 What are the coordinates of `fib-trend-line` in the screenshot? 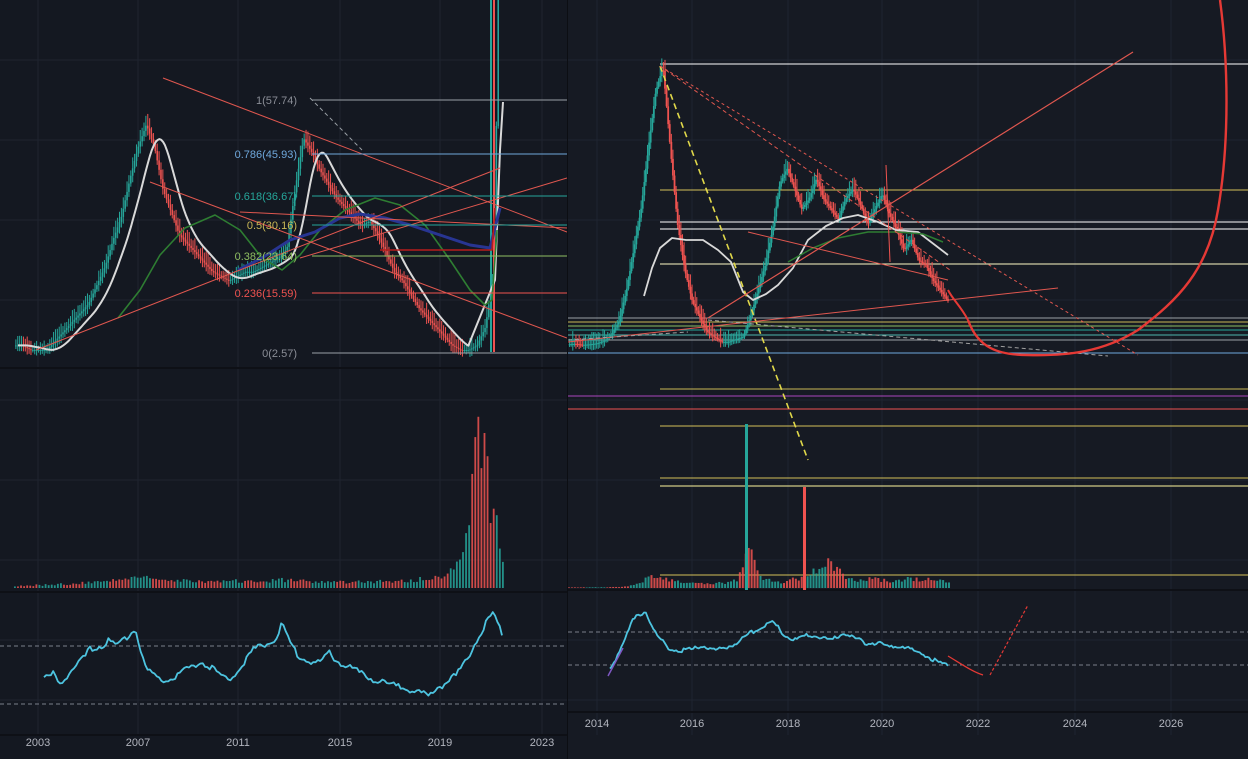 It's located at (336, 124).